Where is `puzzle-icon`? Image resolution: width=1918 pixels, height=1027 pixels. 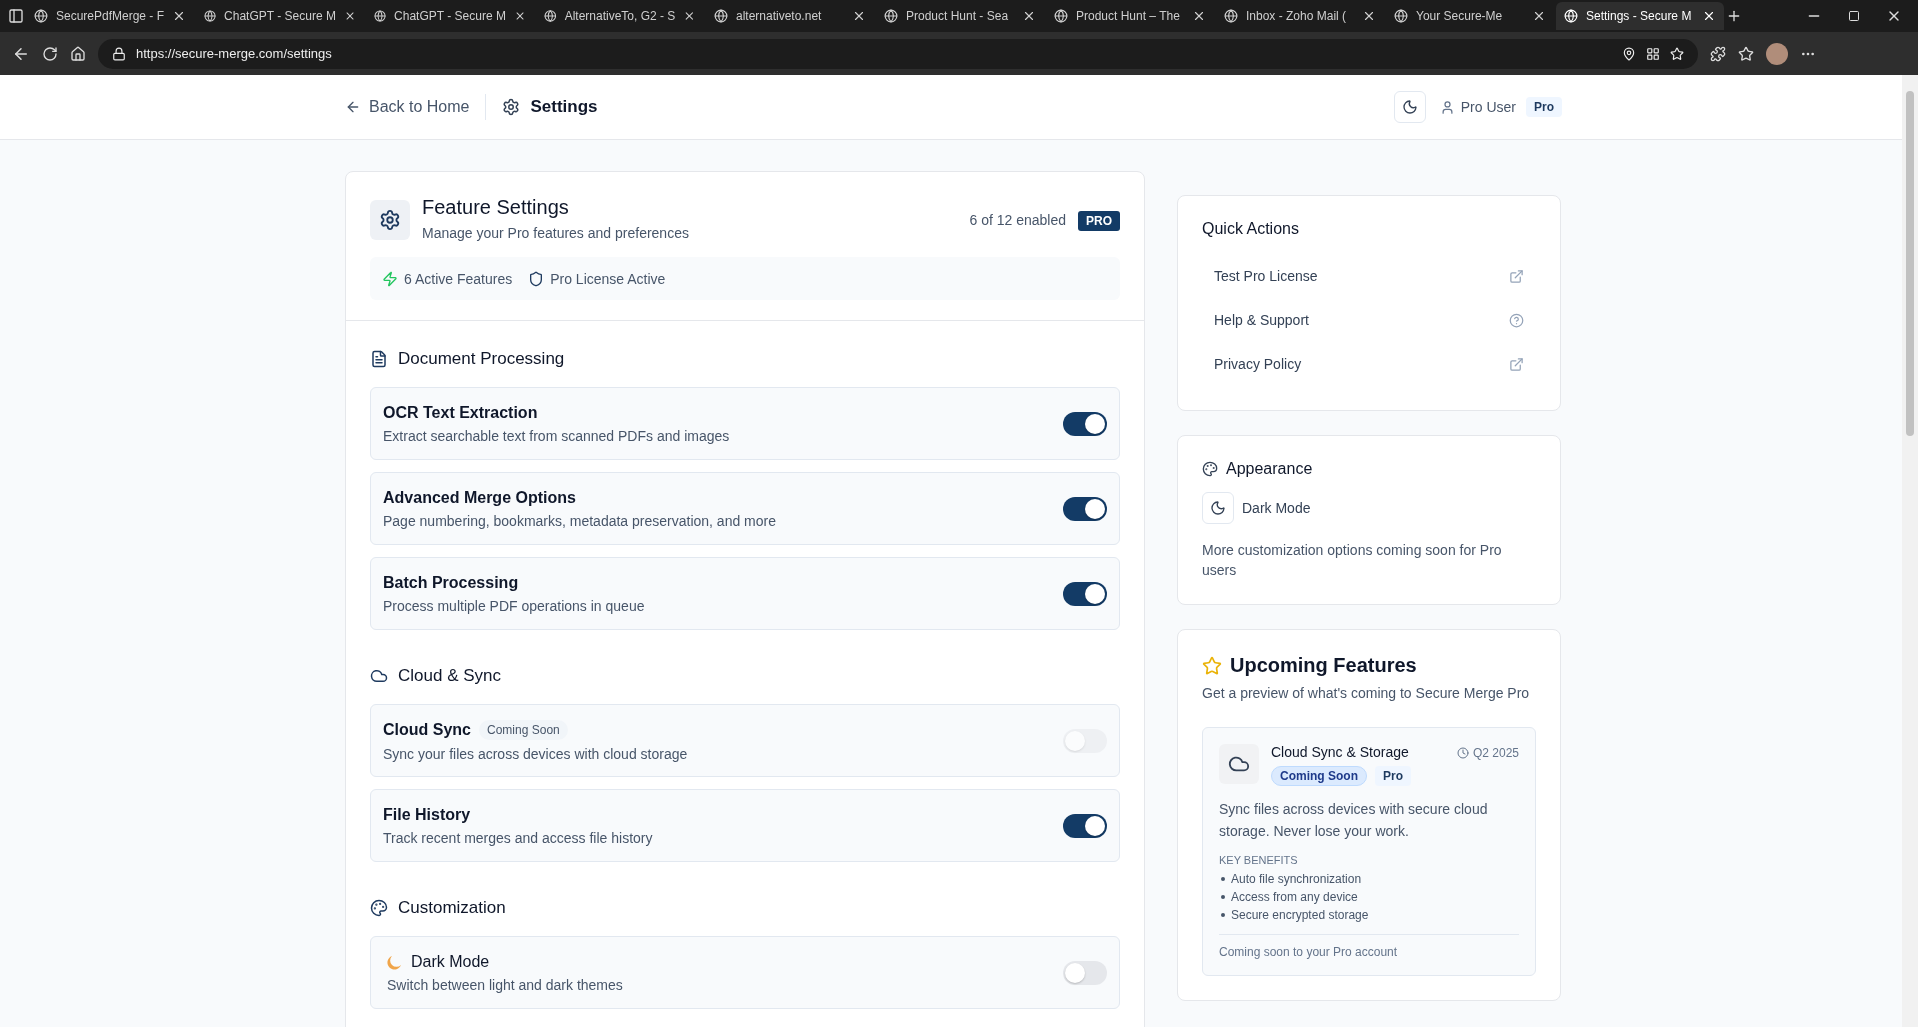 puzzle-icon is located at coordinates (1718, 53).